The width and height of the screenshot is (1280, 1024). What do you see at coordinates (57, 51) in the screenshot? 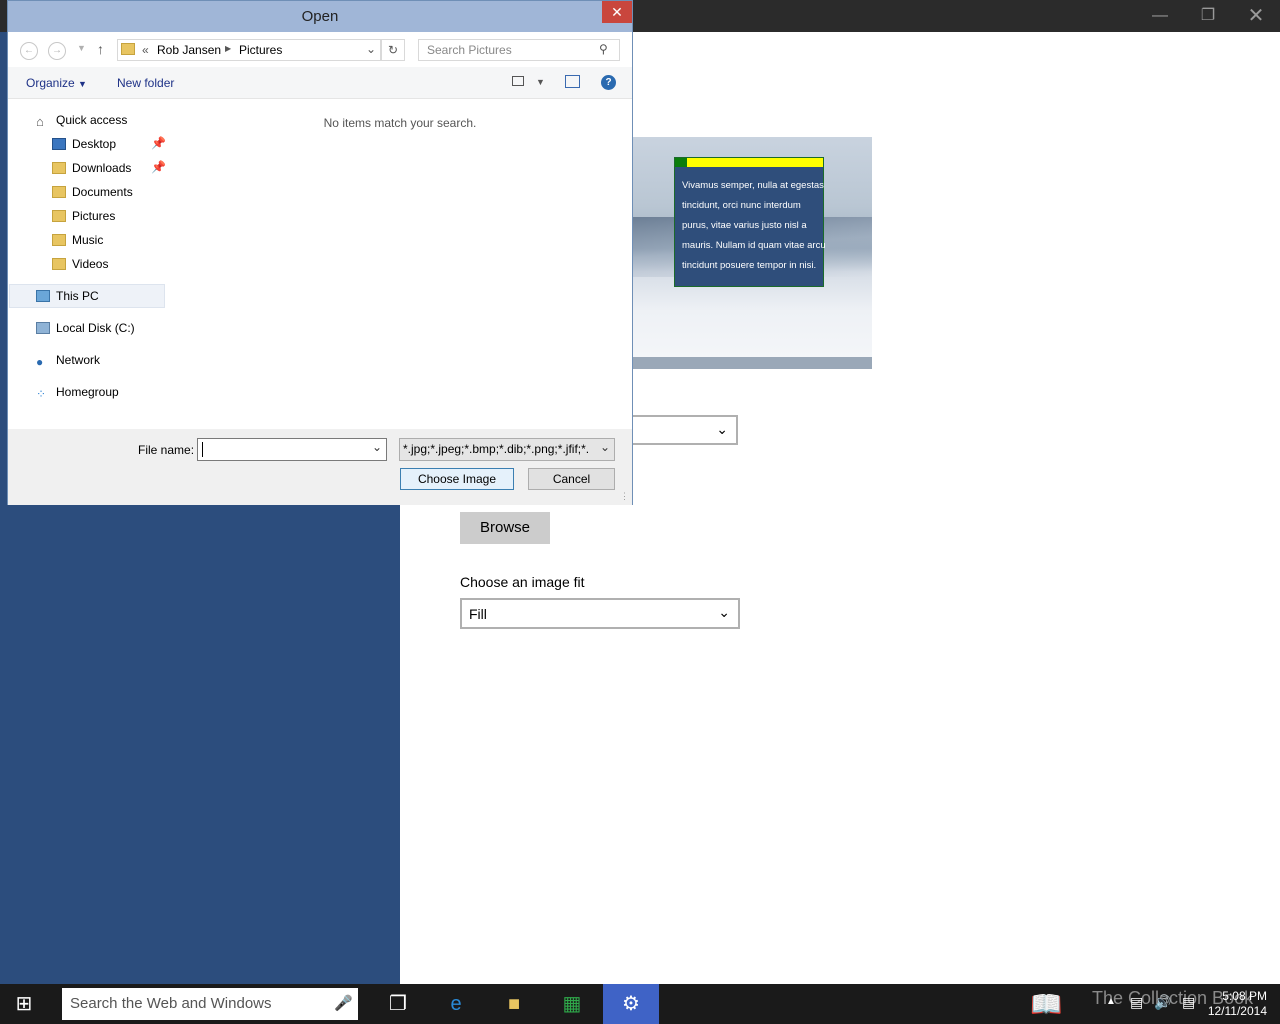
I see `forward-arrow-icon: →` at bounding box center [57, 51].